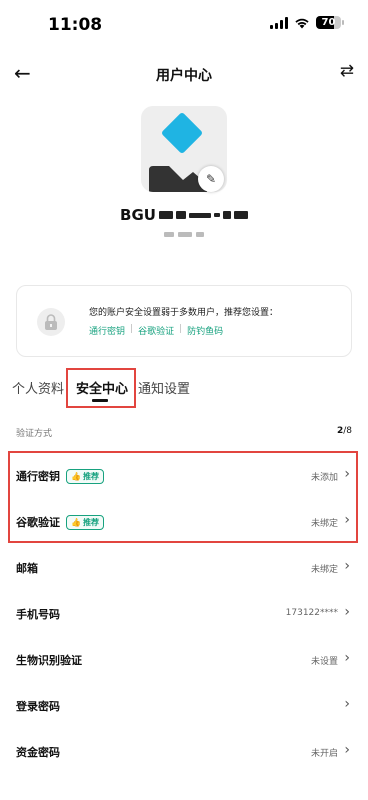 The image size is (368, 800). What do you see at coordinates (27, 568) in the screenshot?
I see `row-label: 邮箱` at bounding box center [27, 568].